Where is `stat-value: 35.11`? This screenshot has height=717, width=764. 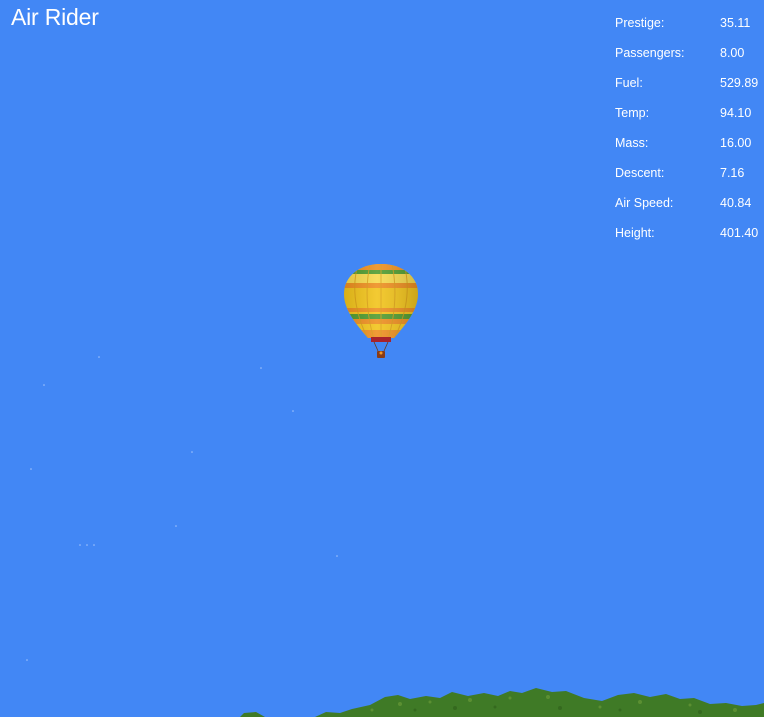 stat-value: 35.11 is located at coordinates (735, 23).